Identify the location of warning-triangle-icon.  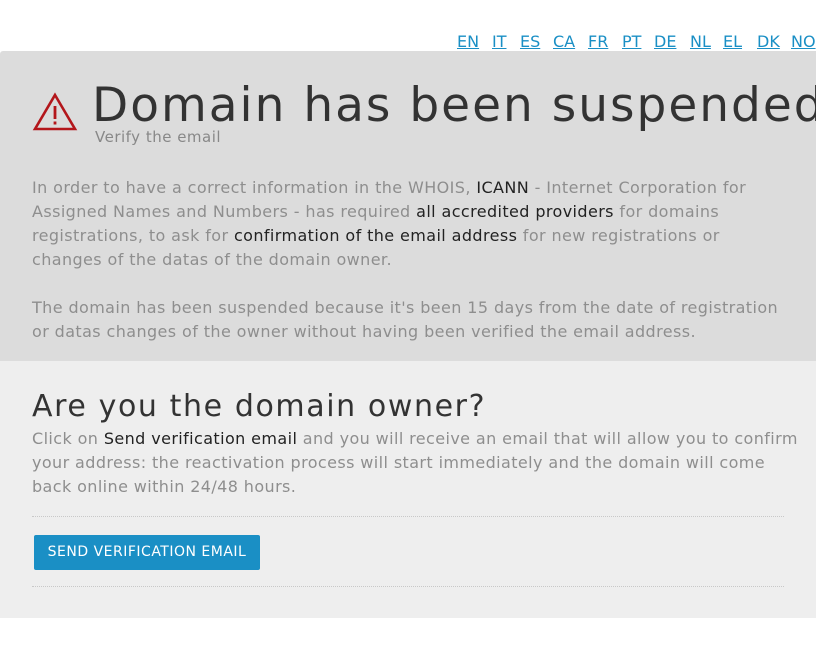
(55, 112).